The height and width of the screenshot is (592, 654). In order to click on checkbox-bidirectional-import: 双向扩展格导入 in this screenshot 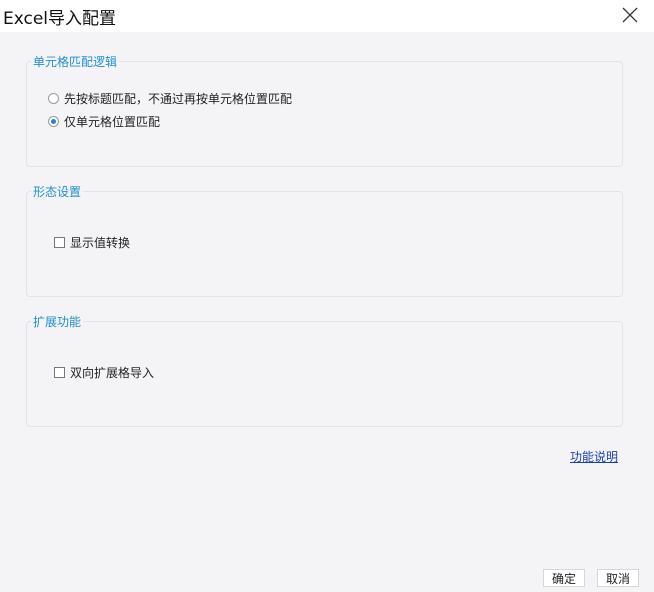, I will do `click(104, 372)`.